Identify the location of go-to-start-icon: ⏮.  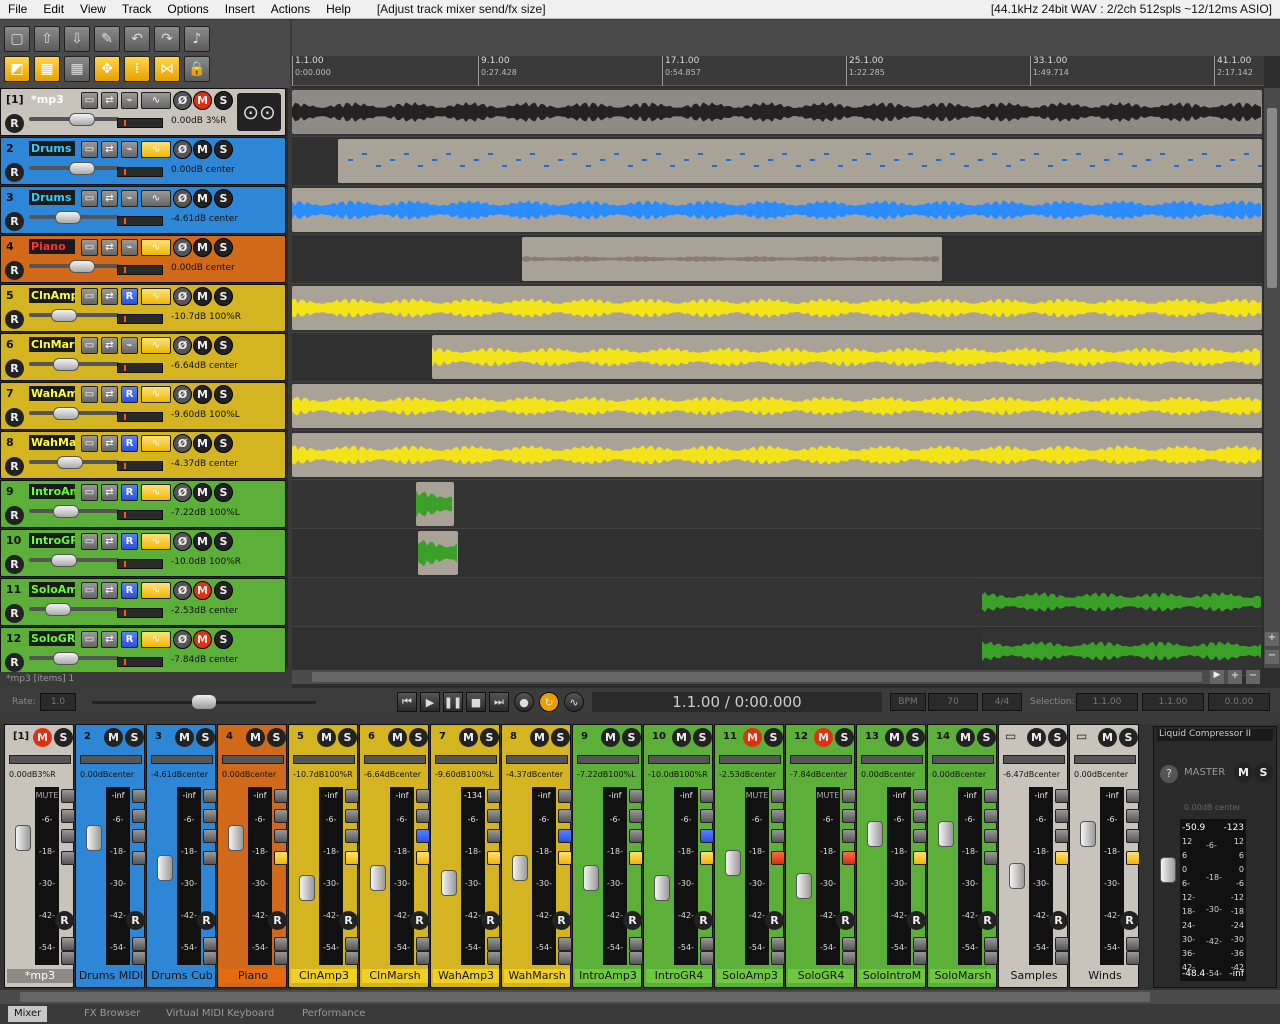
(407, 702).